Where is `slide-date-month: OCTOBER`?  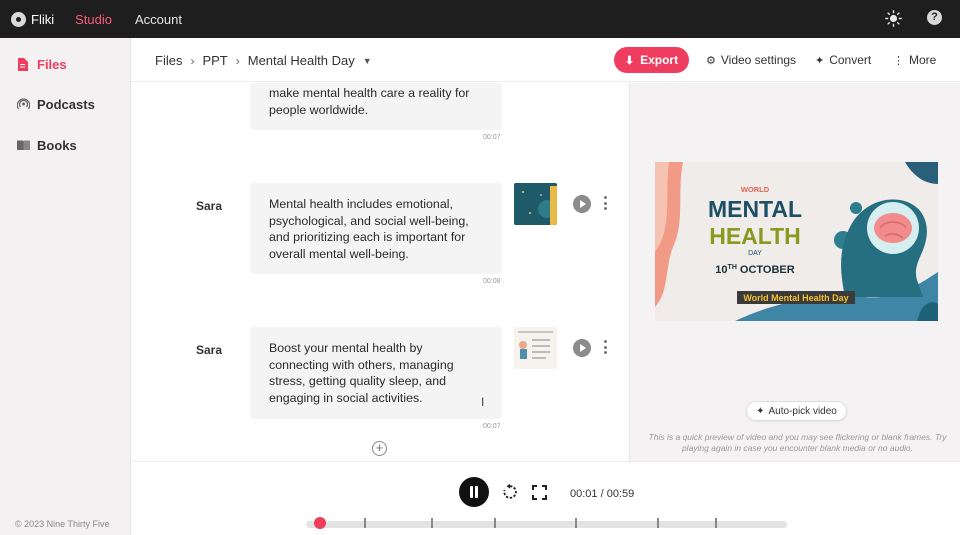
slide-date-month: OCTOBER is located at coordinates (767, 270).